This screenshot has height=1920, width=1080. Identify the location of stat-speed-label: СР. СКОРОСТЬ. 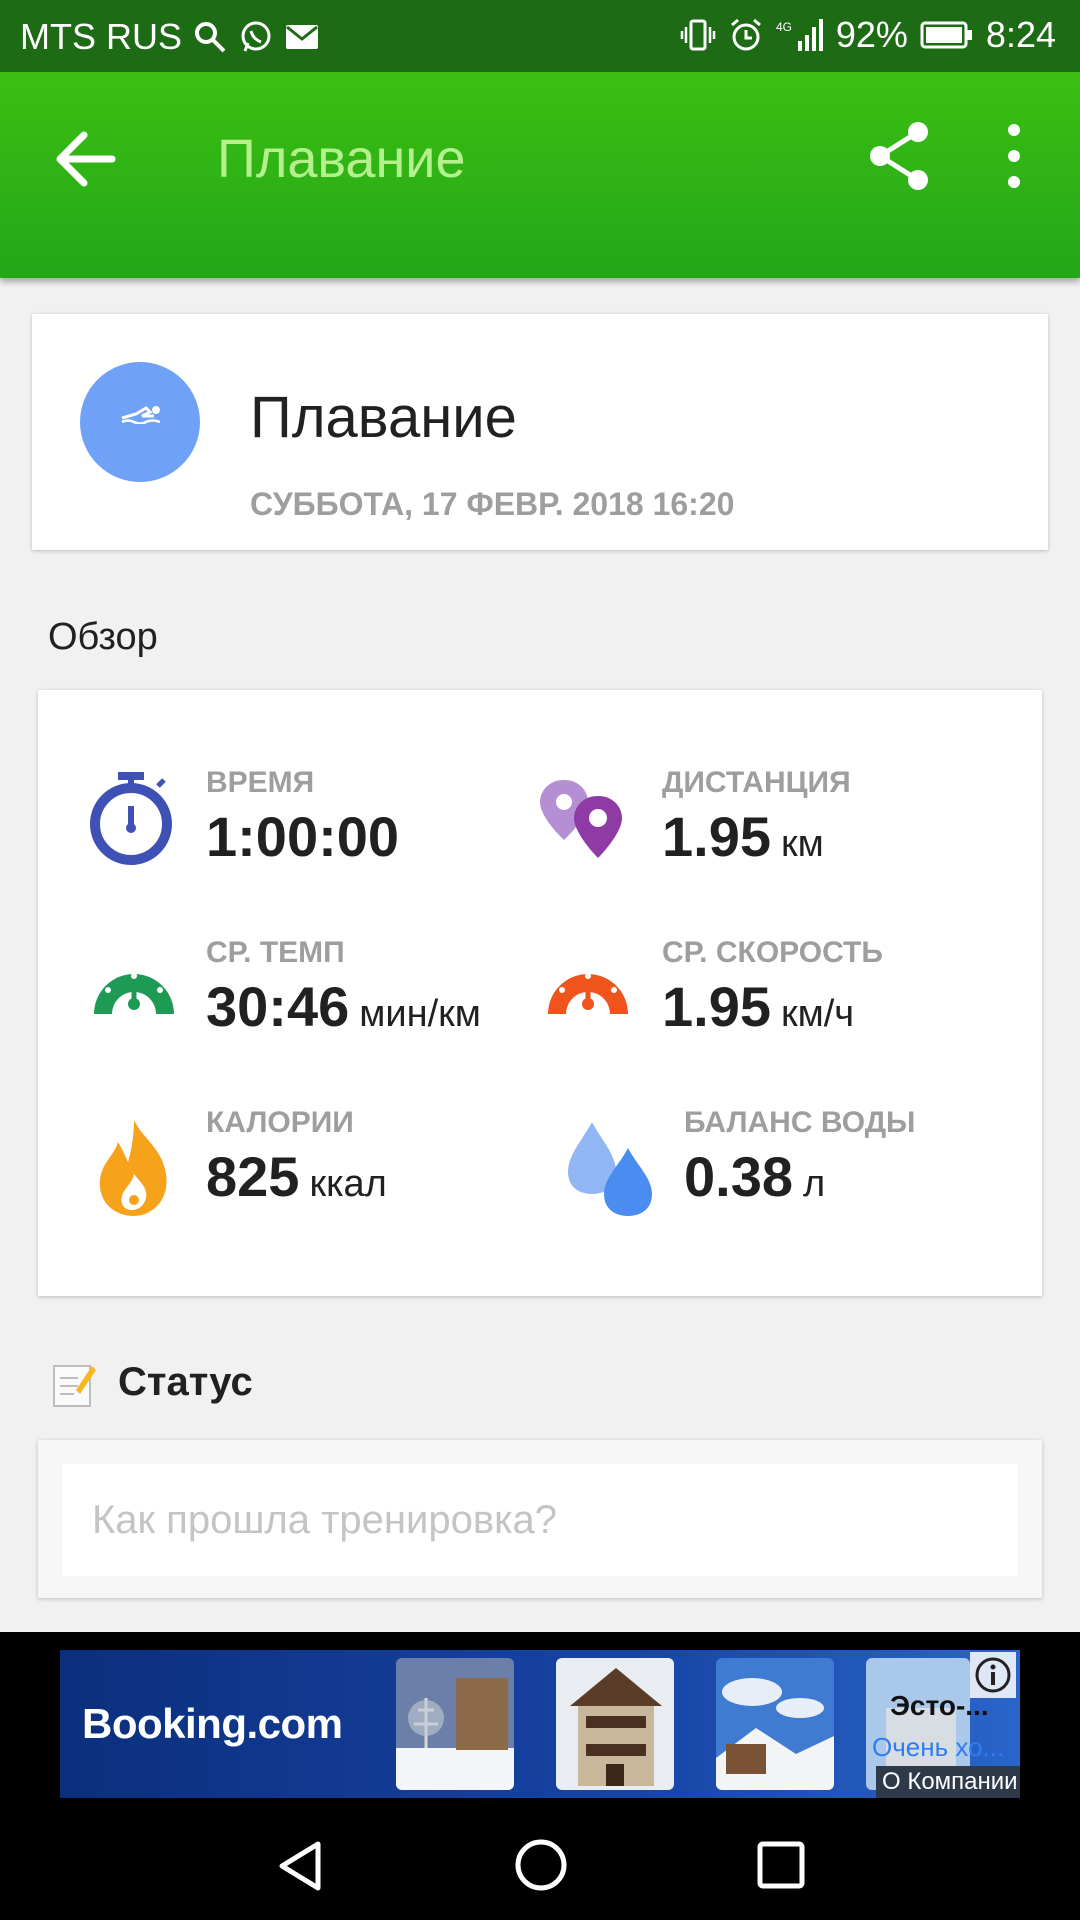
(772, 952).